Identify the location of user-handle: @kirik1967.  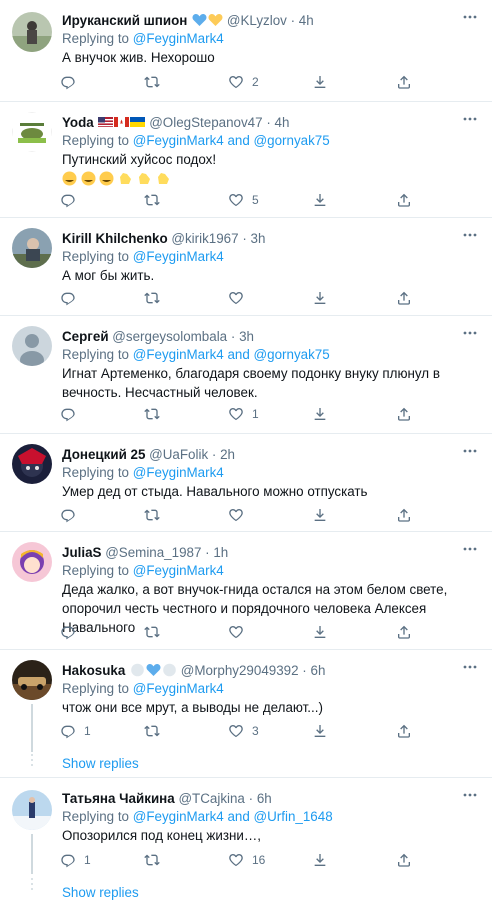
(204, 238).